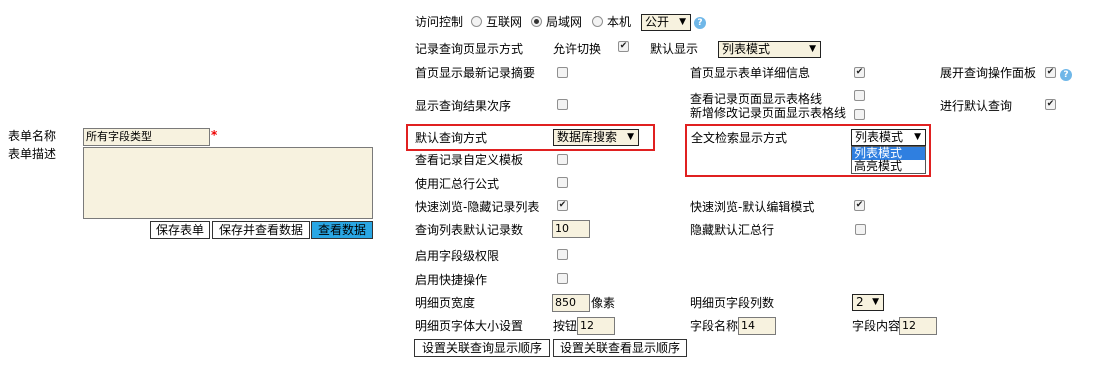  Describe the element at coordinates (918, 326) in the screenshot. I see `field-content-size-input: 12` at that location.